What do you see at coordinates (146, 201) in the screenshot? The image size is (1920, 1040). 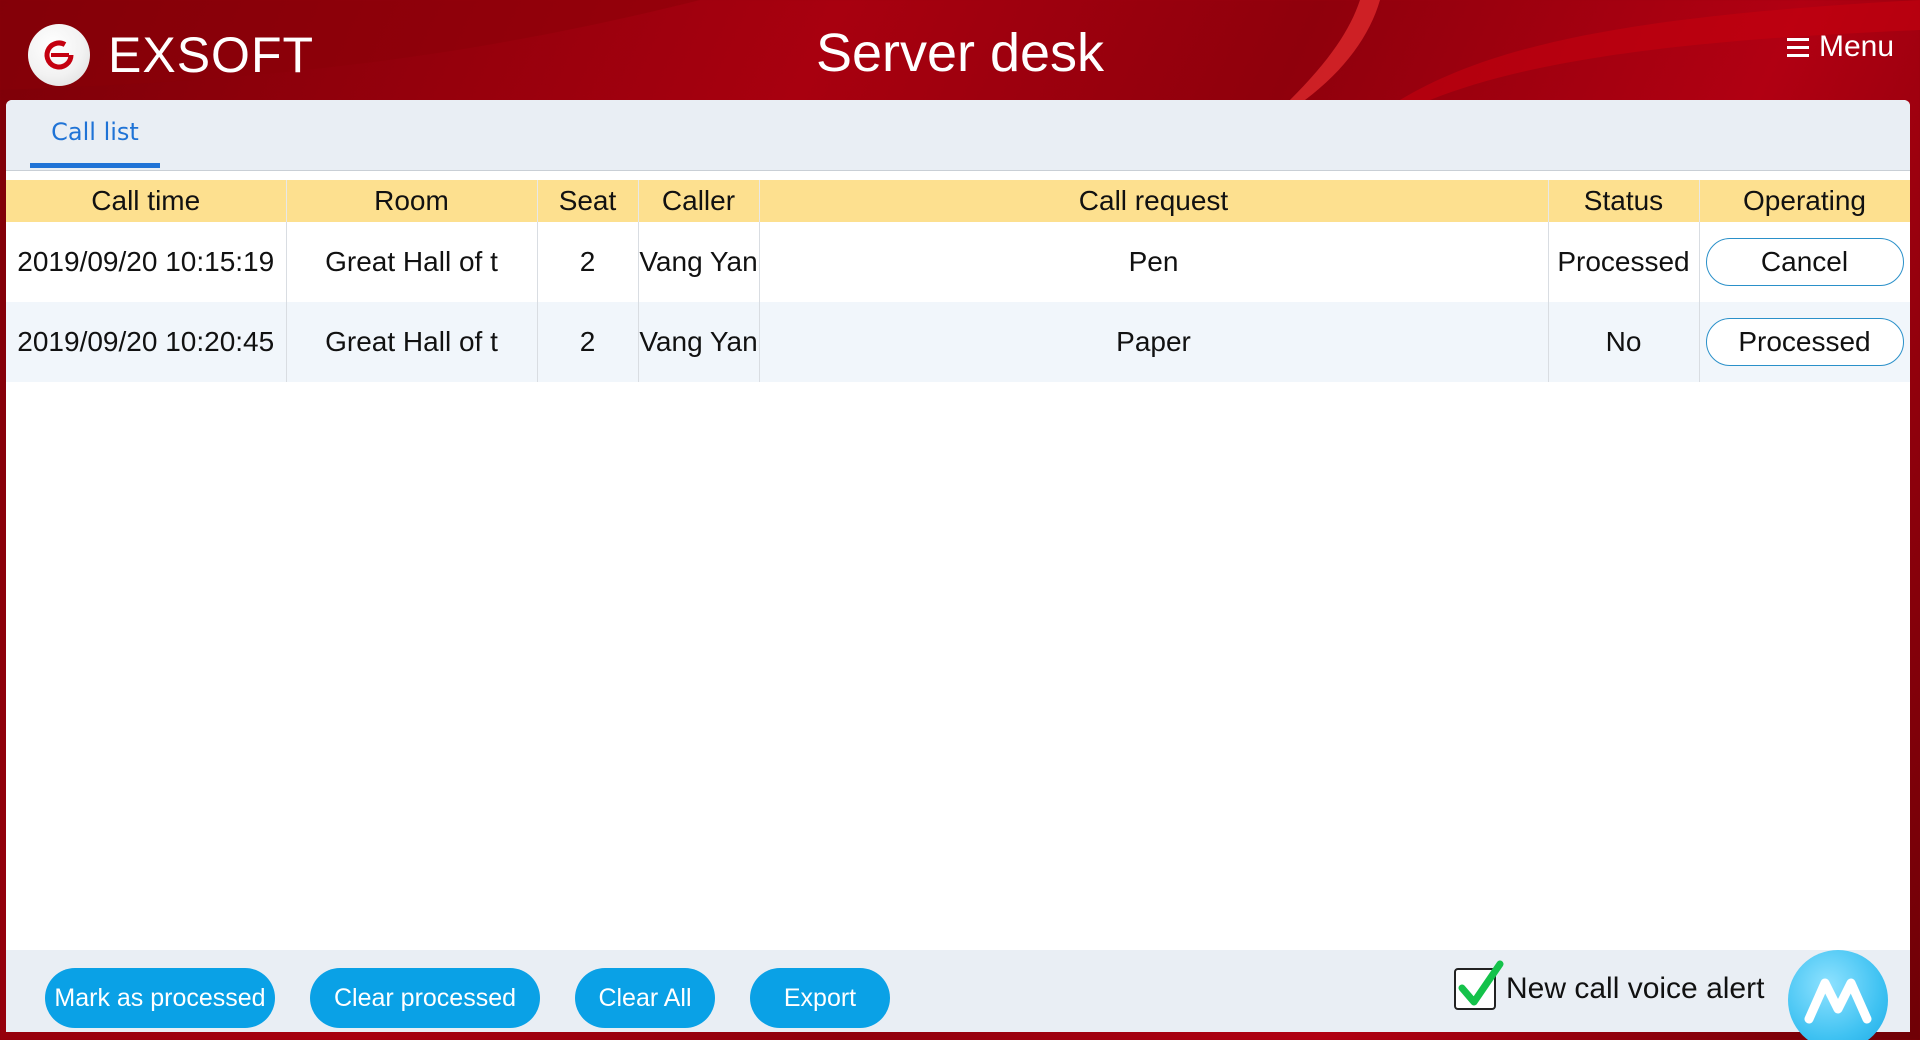 I see `column-header-call-time: Call time` at bounding box center [146, 201].